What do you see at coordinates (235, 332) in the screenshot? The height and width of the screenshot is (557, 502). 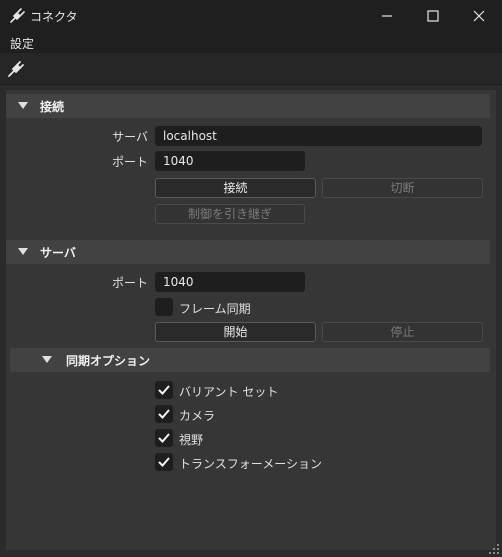 I see `start-button: 開始` at bounding box center [235, 332].